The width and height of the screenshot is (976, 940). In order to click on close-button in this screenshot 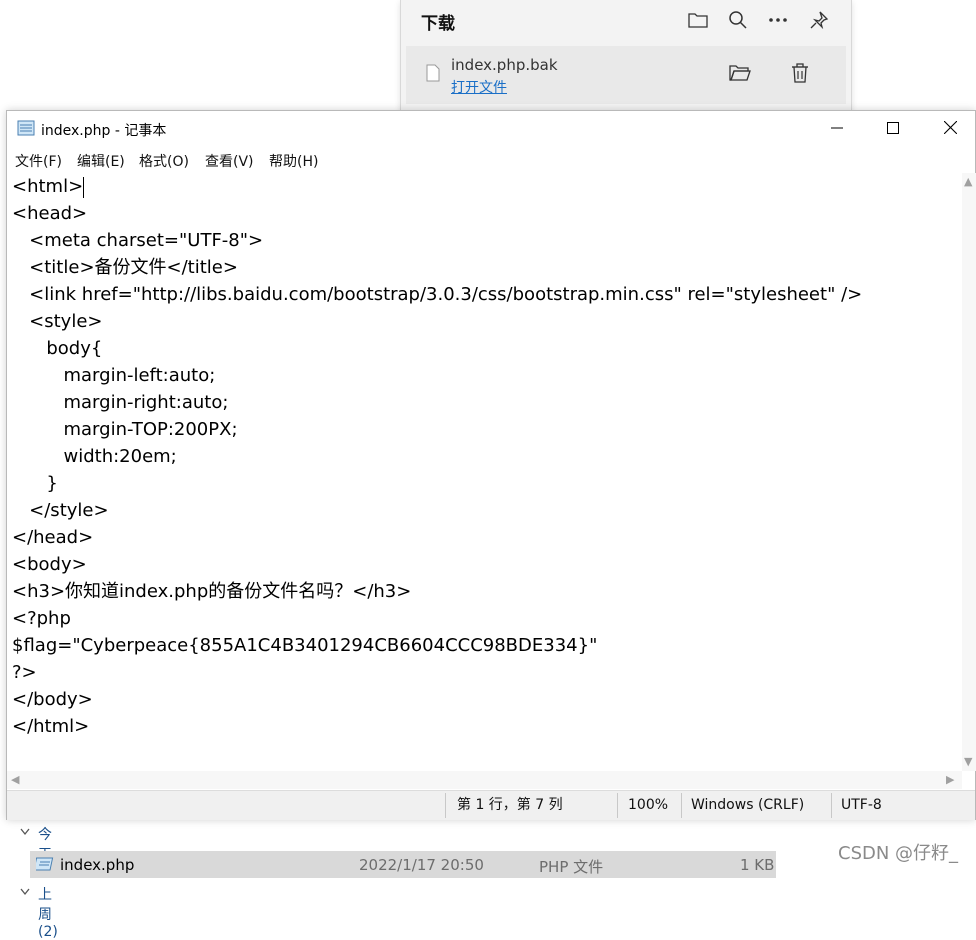, I will do `click(948, 128)`.